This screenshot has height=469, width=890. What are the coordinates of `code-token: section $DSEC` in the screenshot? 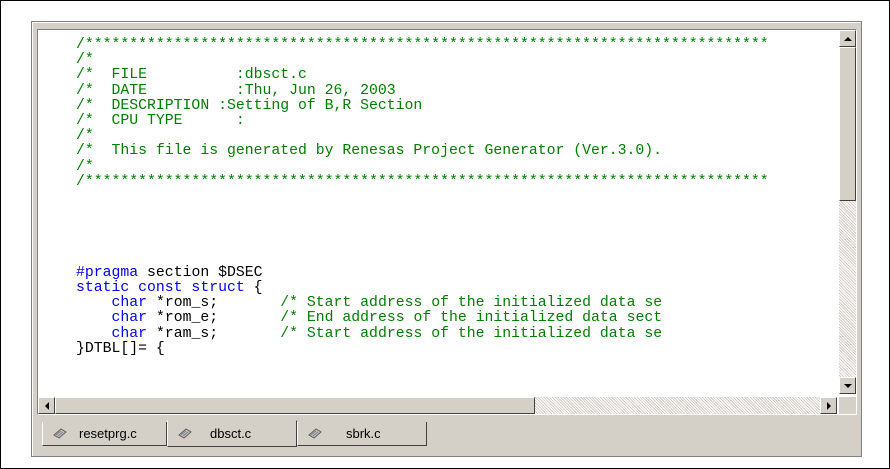 It's located at (200, 272).